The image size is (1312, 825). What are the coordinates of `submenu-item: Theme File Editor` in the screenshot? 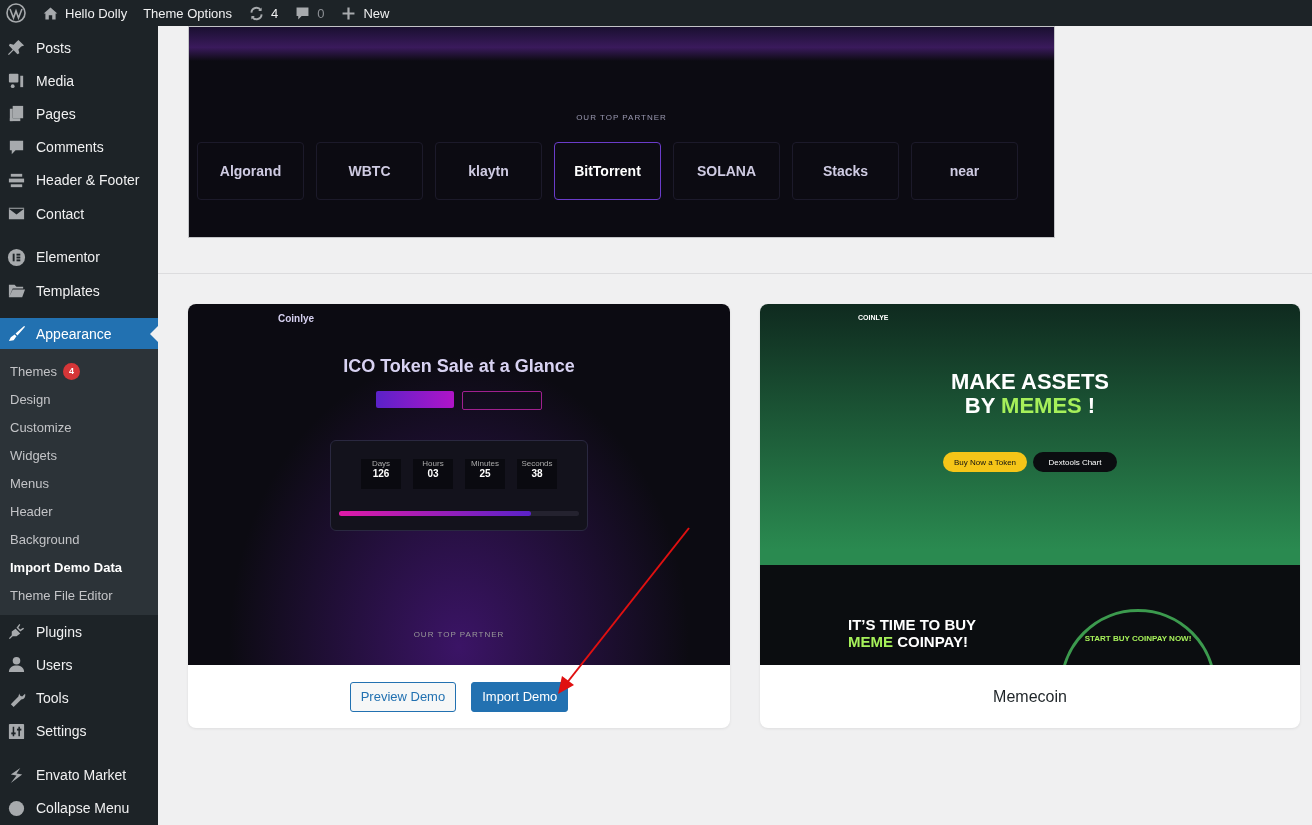 It's located at (79, 595).